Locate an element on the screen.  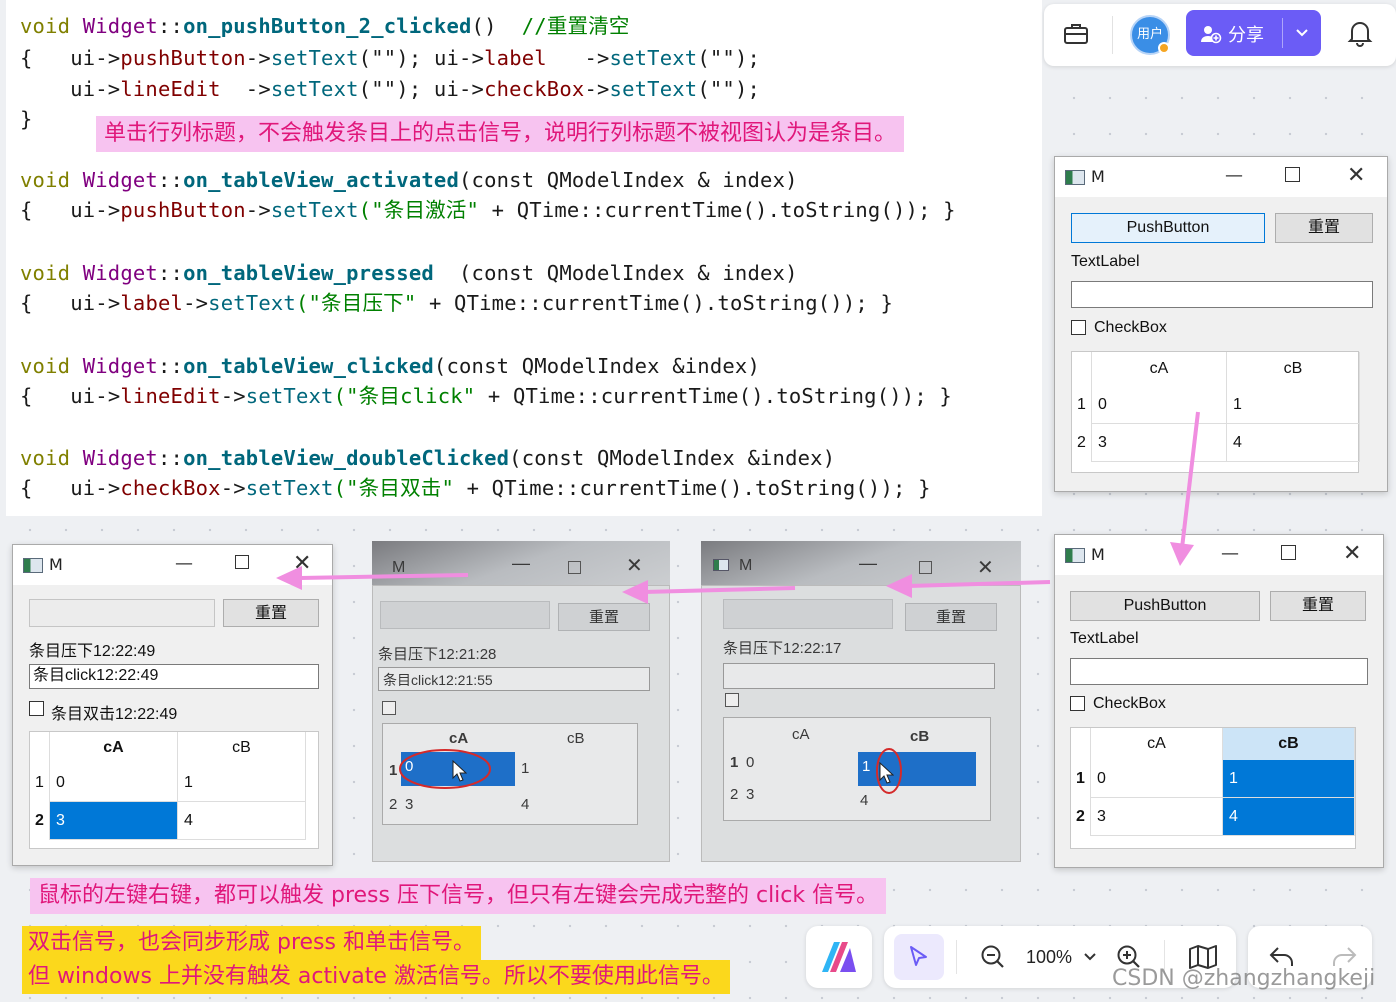
app-logo-box is located at coordinates (839, 957).